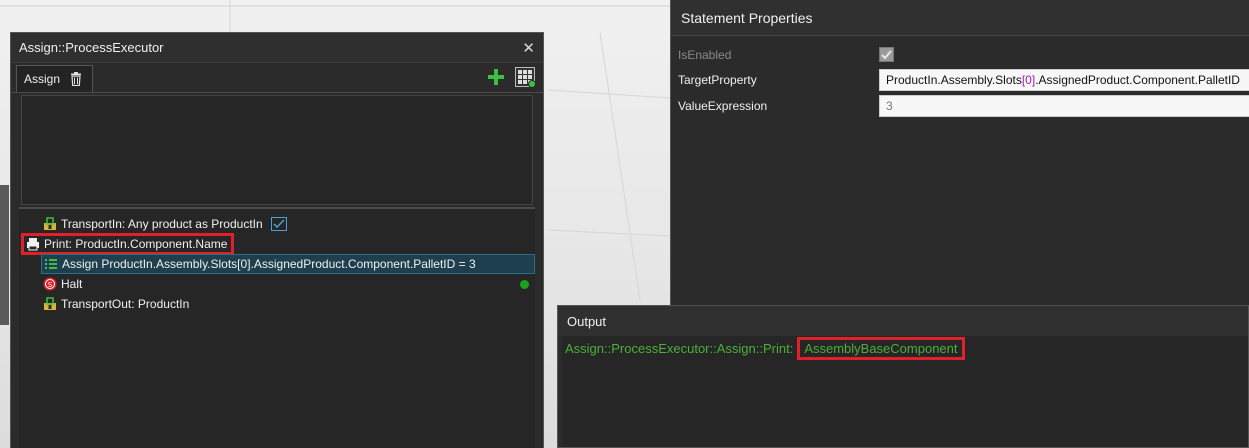  Describe the element at coordinates (525, 77) in the screenshot. I see `statement-grid-icon` at that location.